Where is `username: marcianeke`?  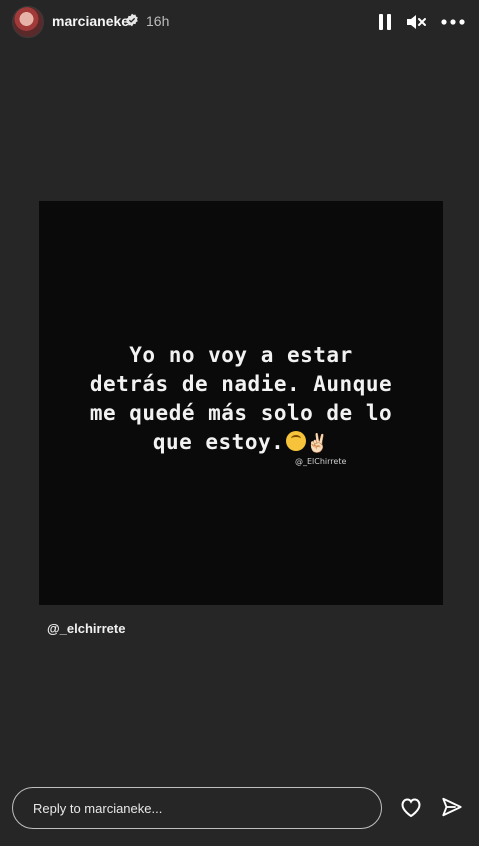 username: marcianeke is located at coordinates (90, 21).